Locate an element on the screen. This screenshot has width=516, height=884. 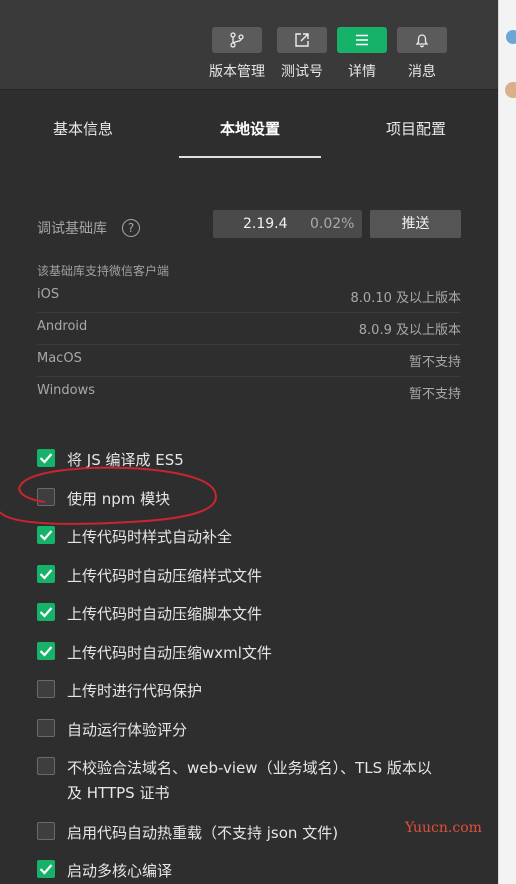
tab-local-settings: 本地设置 is located at coordinates (250, 128).